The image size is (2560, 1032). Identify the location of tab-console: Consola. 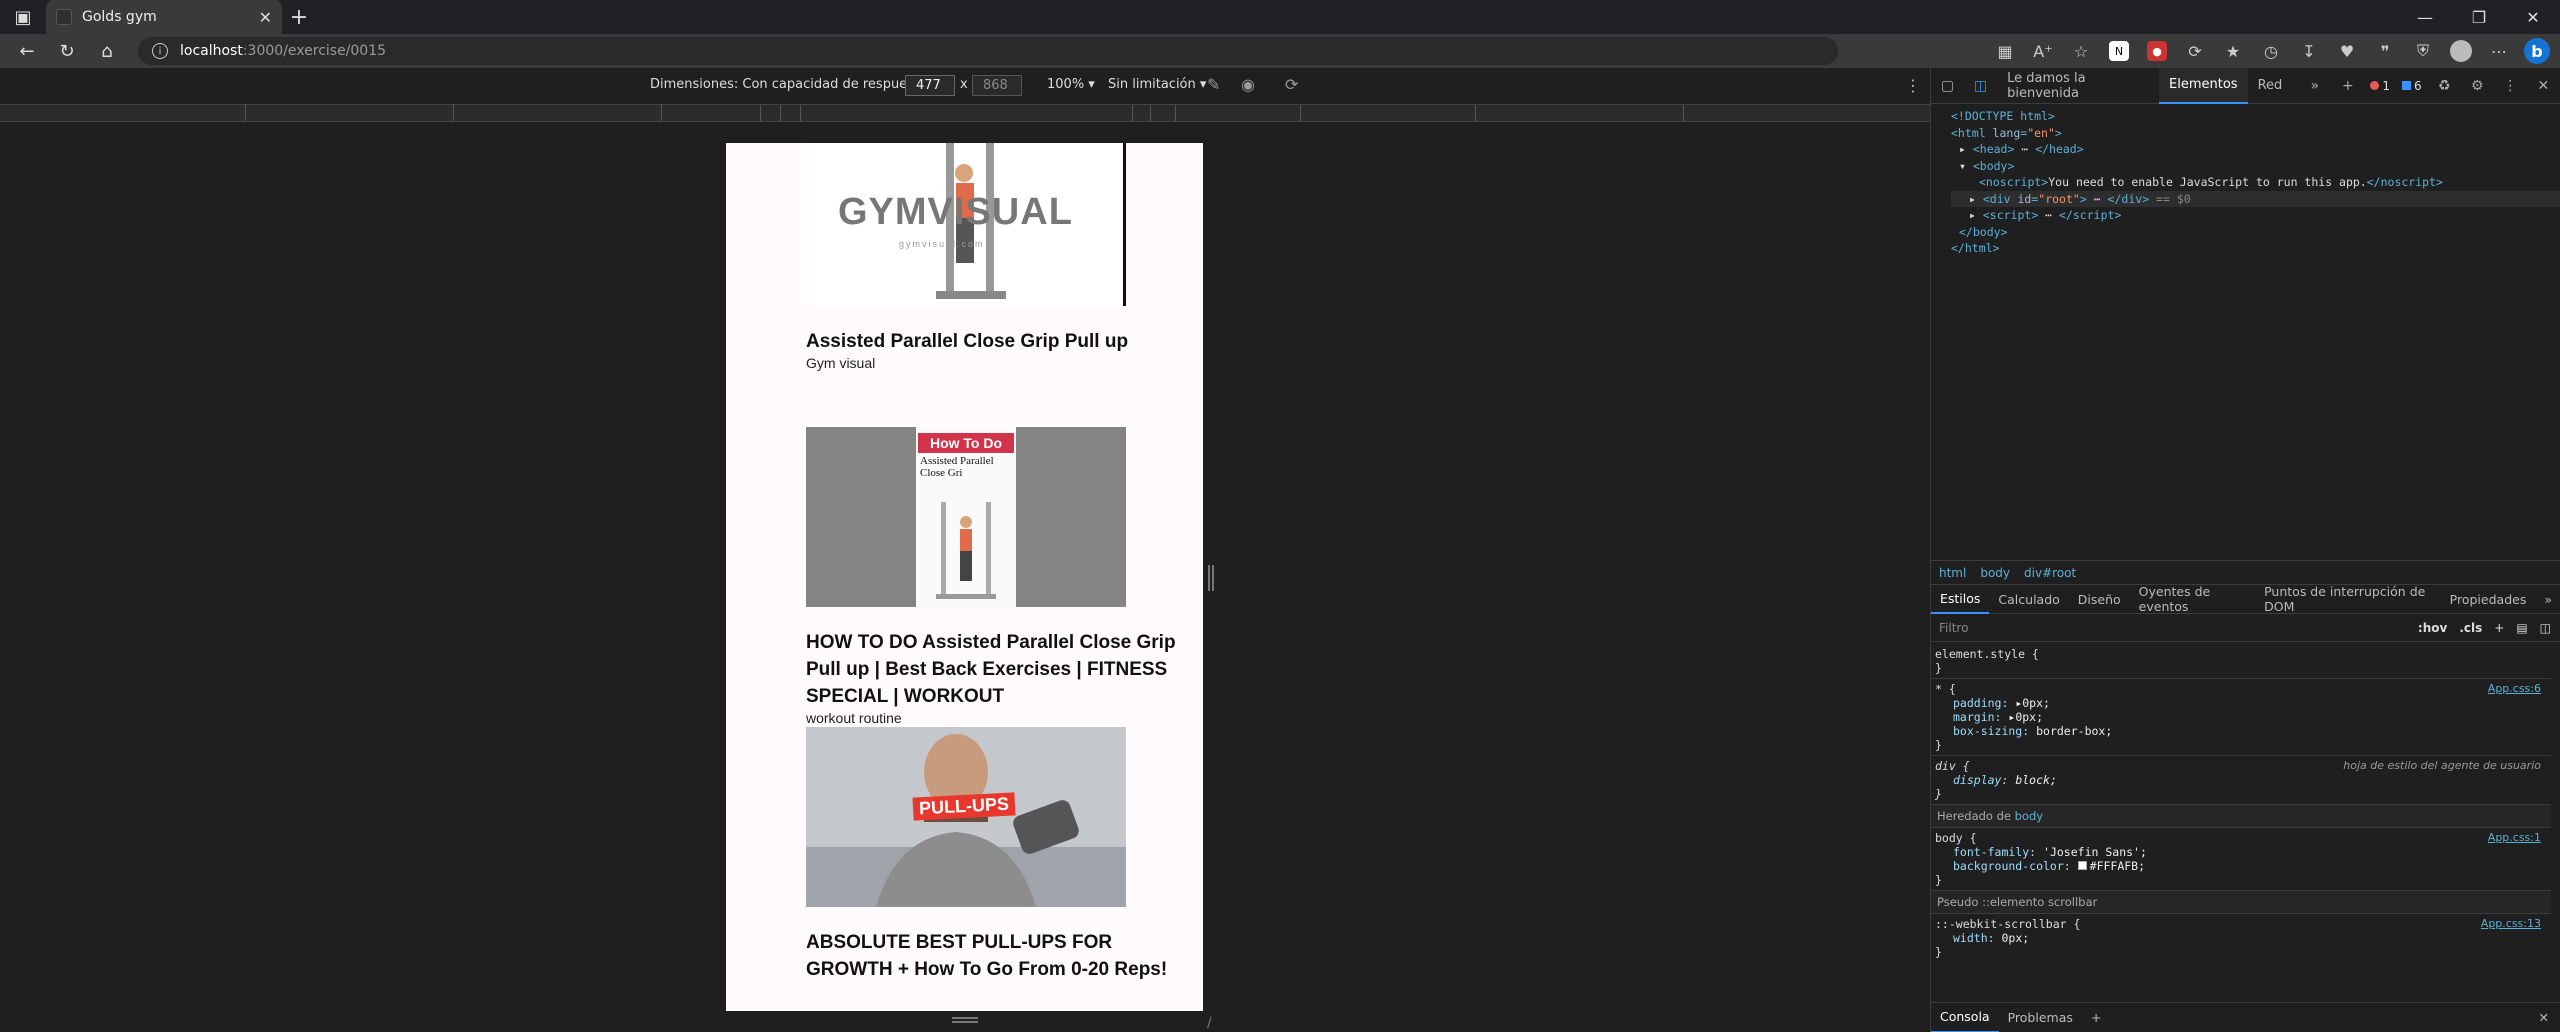
(1965, 1017).